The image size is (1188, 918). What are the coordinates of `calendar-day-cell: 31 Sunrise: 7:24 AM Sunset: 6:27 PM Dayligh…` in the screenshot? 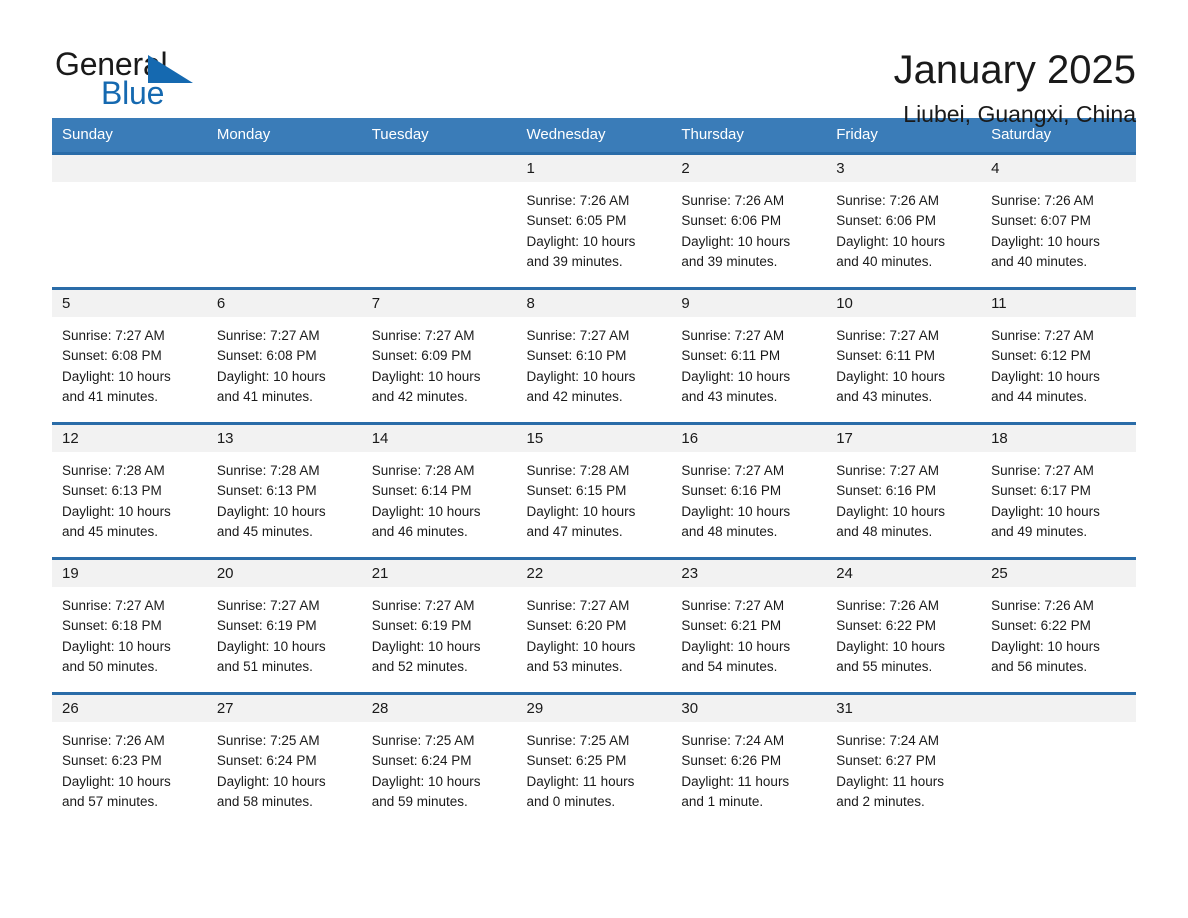 It's located at (904, 760).